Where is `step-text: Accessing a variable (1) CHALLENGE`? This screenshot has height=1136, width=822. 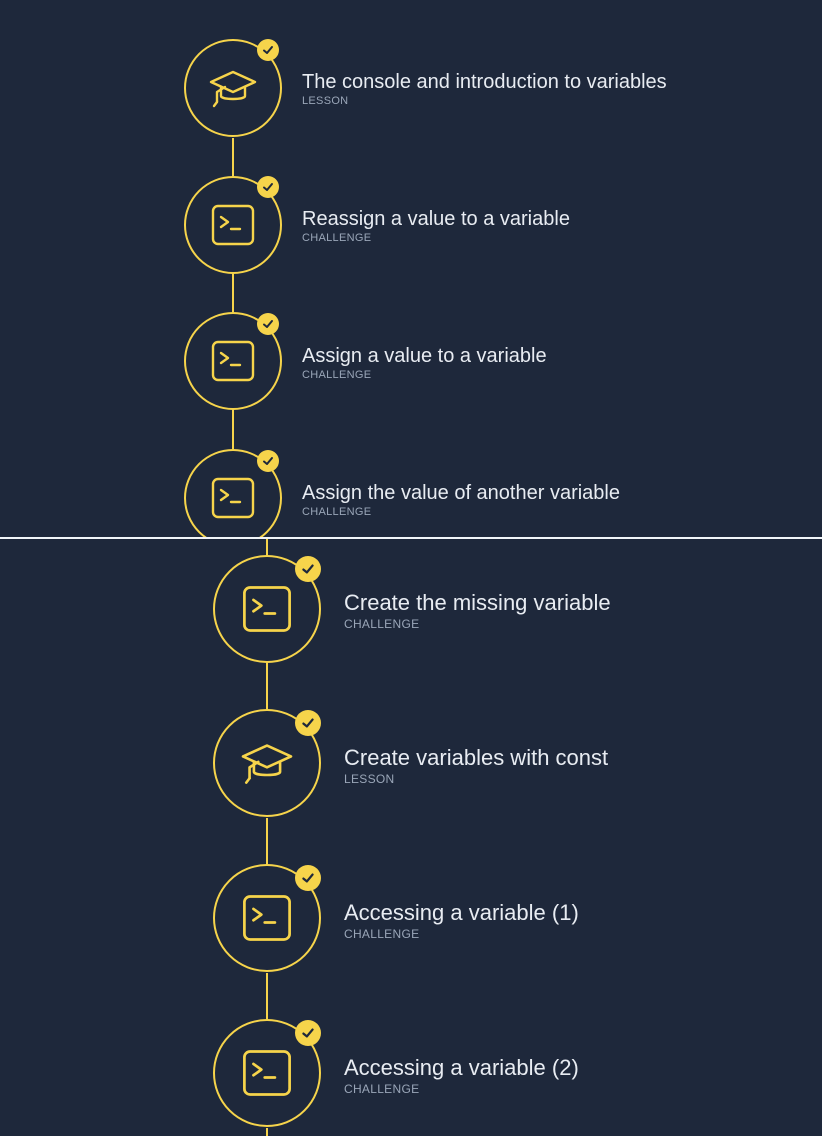
step-text: Accessing a variable (1) CHALLENGE is located at coordinates (461, 921).